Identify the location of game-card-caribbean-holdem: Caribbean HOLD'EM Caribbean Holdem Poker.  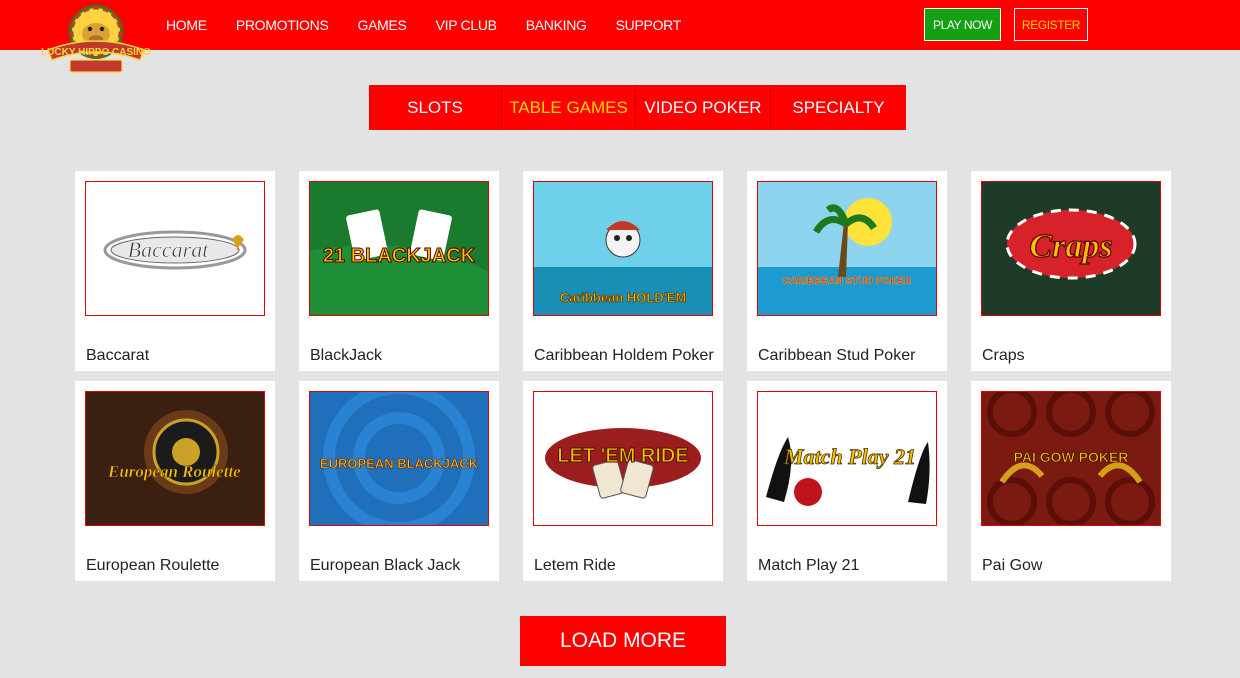
(623, 271).